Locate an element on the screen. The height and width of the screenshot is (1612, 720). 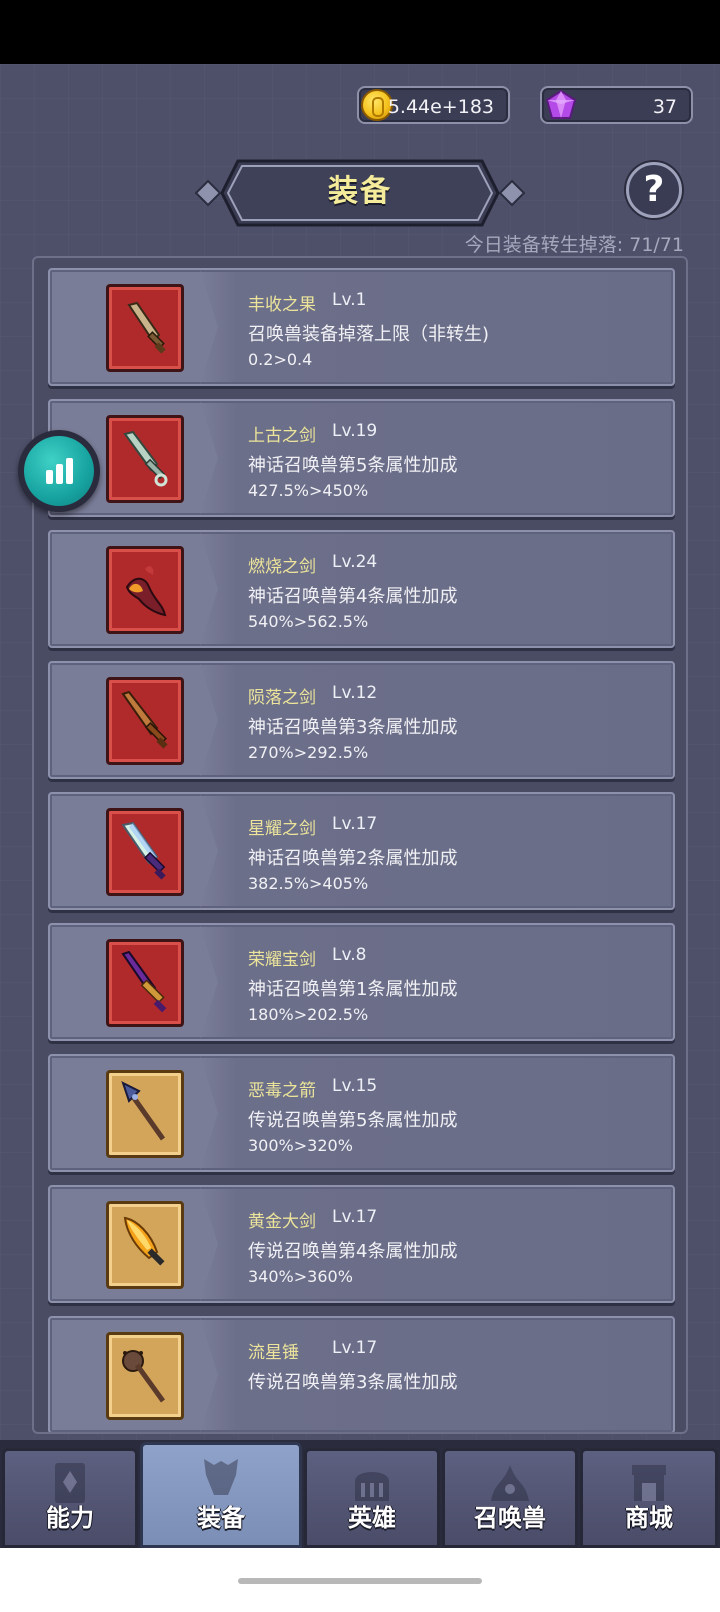
tab-label: 能力 is located at coordinates (70, 1518).